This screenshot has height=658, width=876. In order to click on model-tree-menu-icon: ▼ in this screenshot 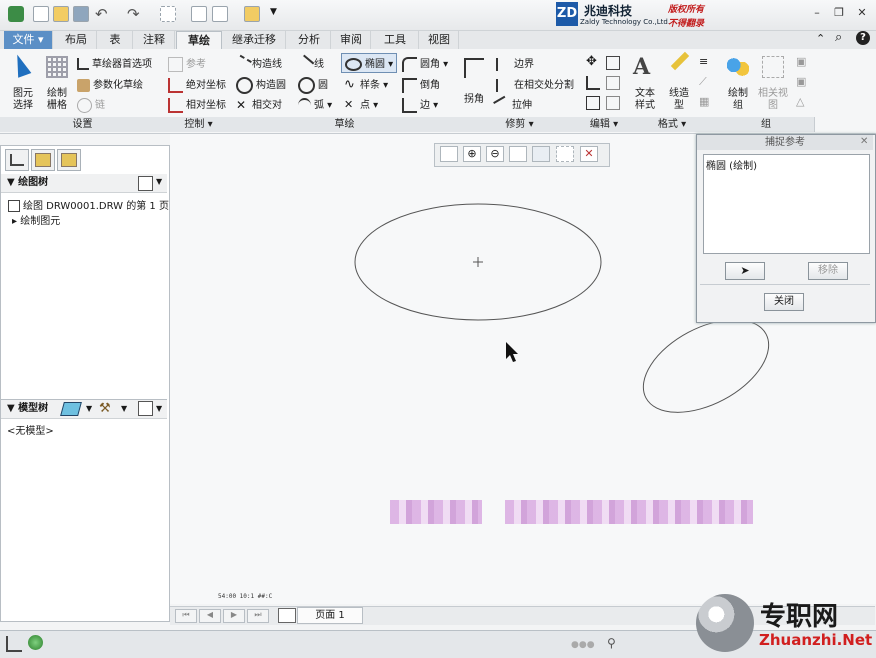, I will do `click(159, 408)`.